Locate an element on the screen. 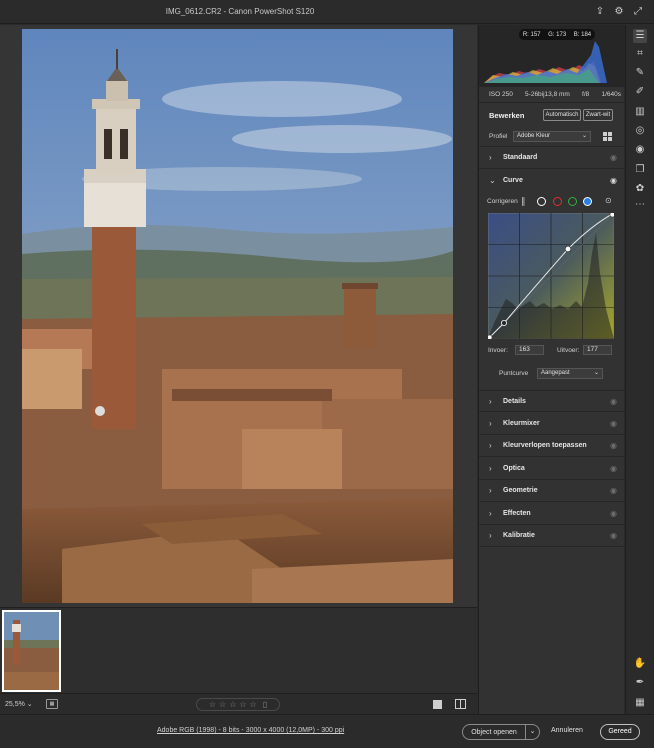 This screenshot has height=748, width=654. input-label: Invoer: is located at coordinates (498, 350).